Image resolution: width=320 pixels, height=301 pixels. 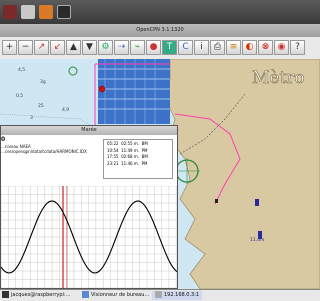 What do you see at coordinates (44, 151) in the screenshot?
I see `tide-info-line: …ces/openqpn/data/tcdata/HARMONIC.IDX` at bounding box center [44, 151].